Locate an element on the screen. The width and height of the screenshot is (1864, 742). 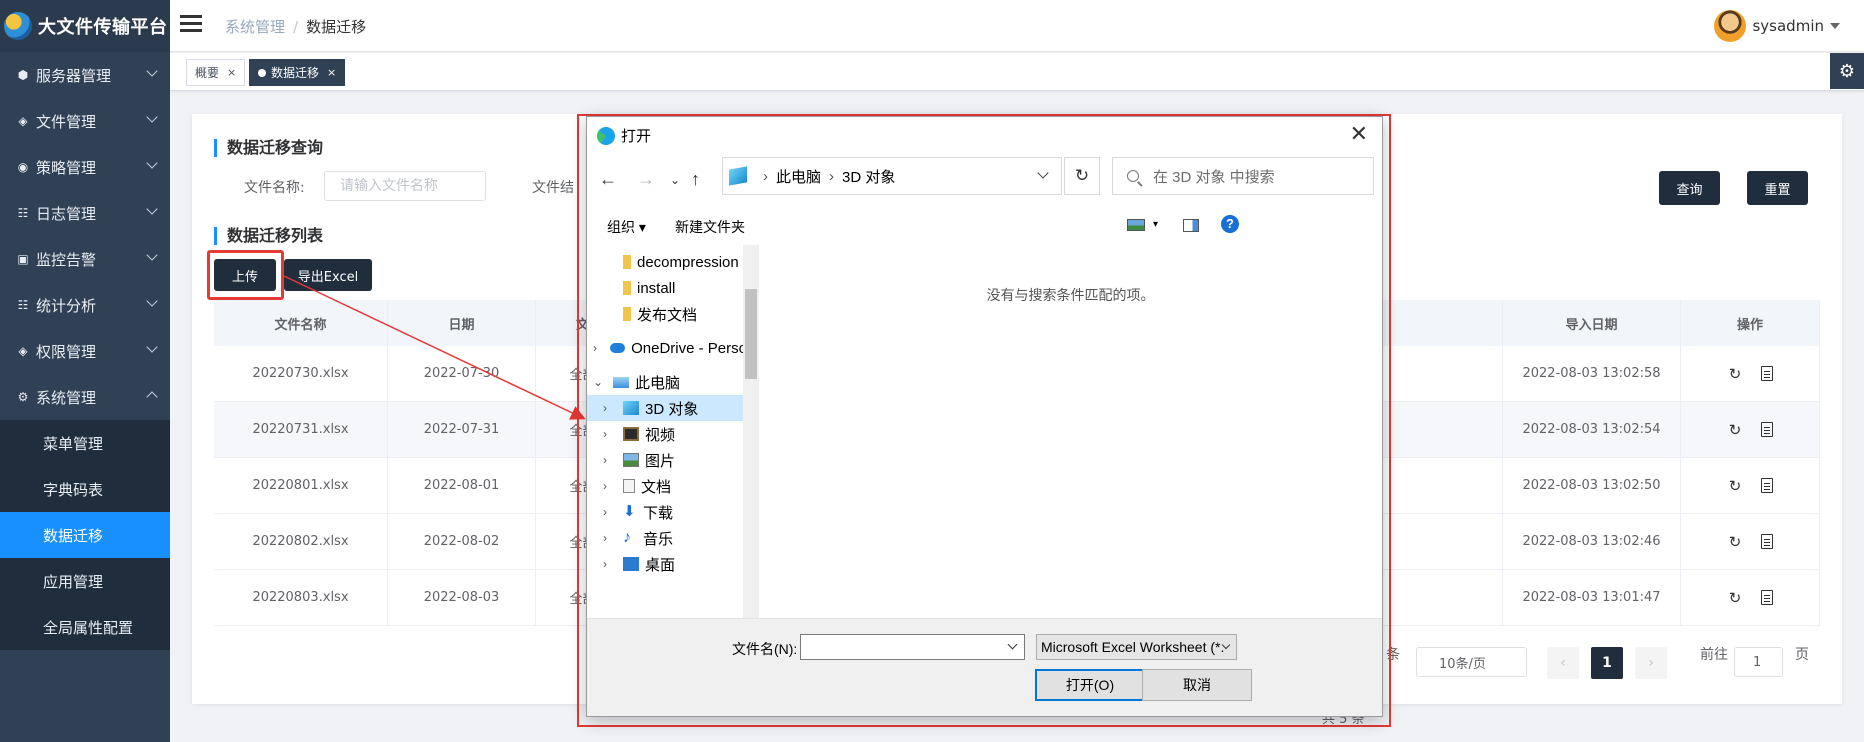
sidebar-item-stats: ☷ 统计分析 is located at coordinates (85, 305).